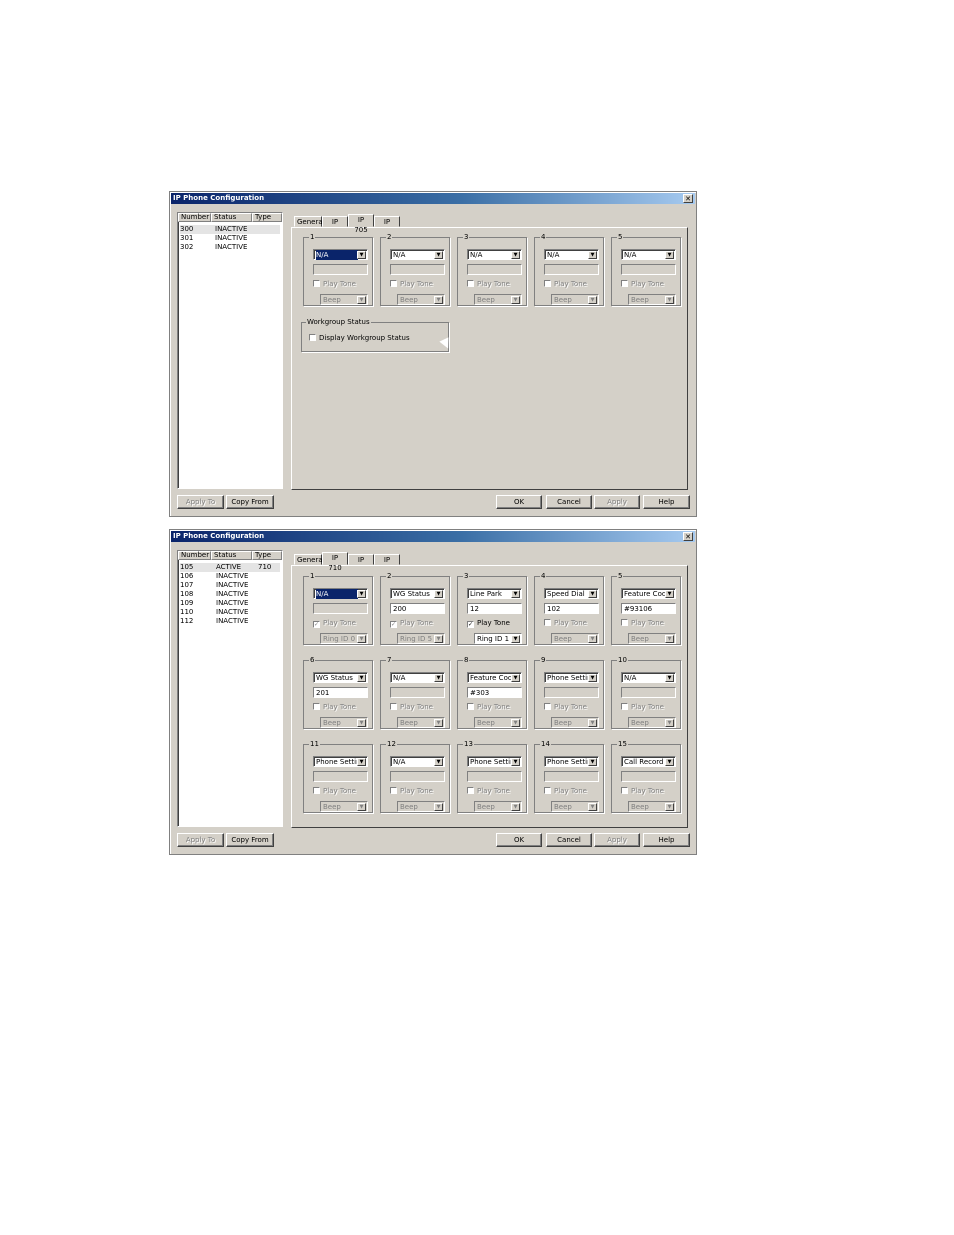 The width and height of the screenshot is (954, 1235). What do you see at coordinates (230, 567) in the screenshot?
I see `table-row: 105 ACTIVE 710` at bounding box center [230, 567].